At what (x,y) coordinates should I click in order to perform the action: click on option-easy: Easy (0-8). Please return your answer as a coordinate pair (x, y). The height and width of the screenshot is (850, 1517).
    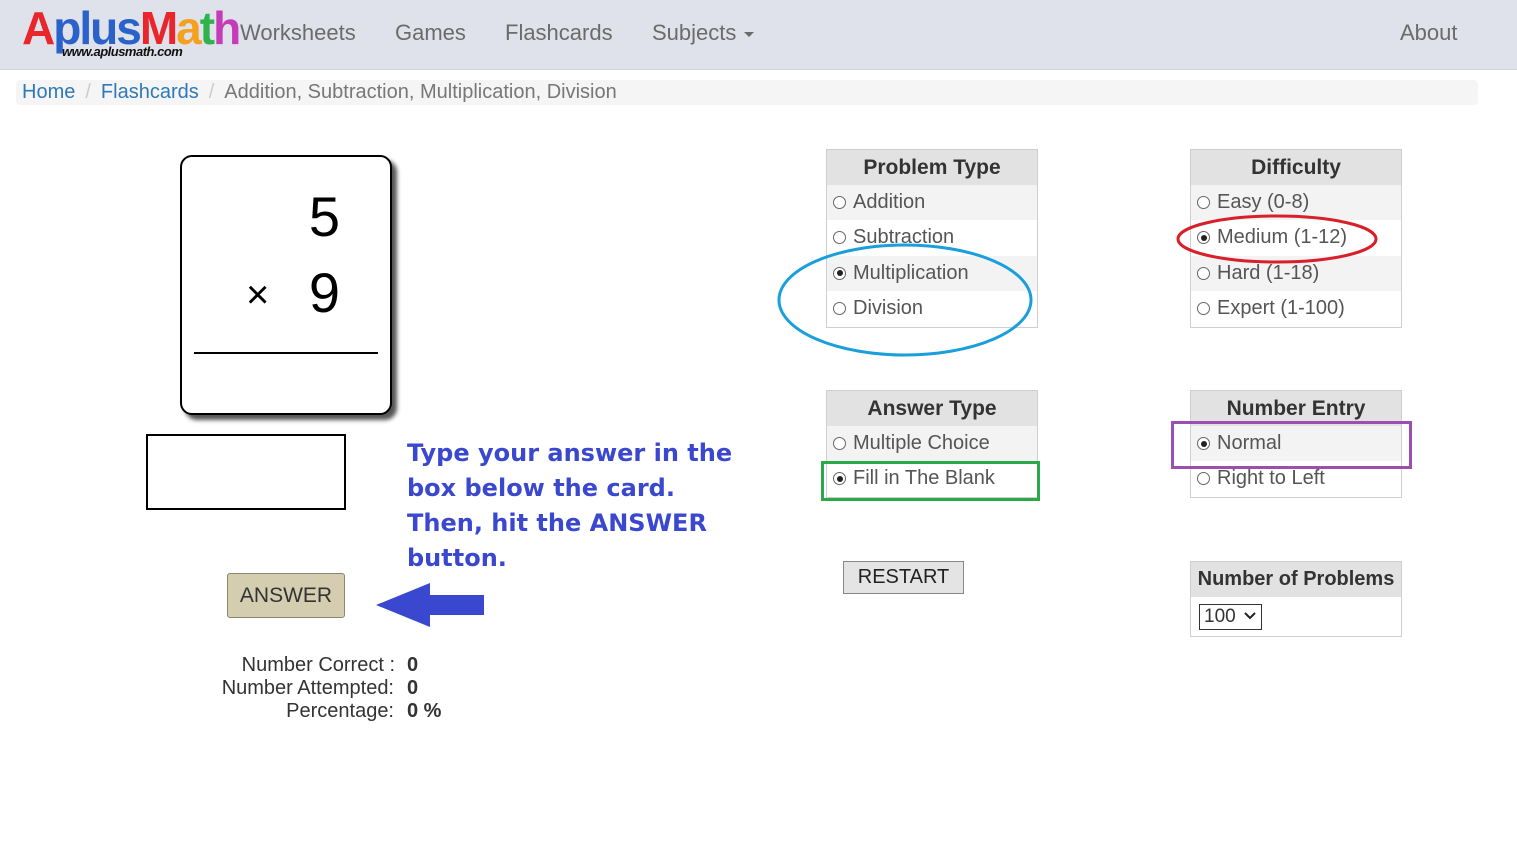
    Looking at the image, I should click on (1296, 203).